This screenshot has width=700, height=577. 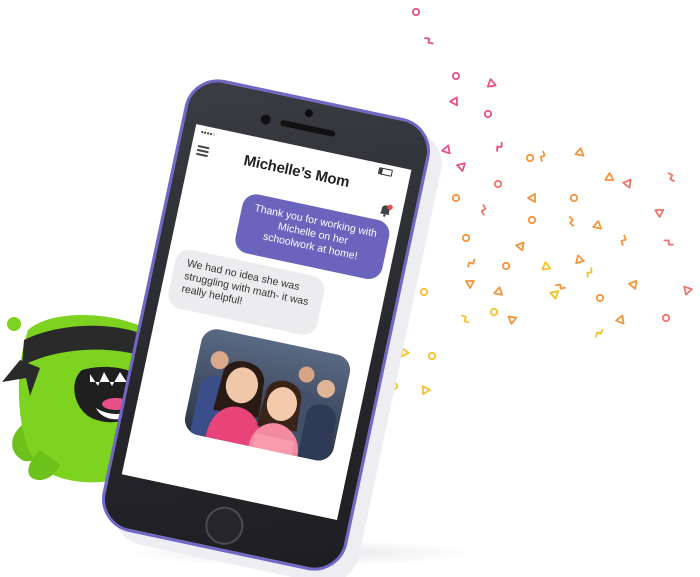 I want to click on battery-icon, so click(x=385, y=172).